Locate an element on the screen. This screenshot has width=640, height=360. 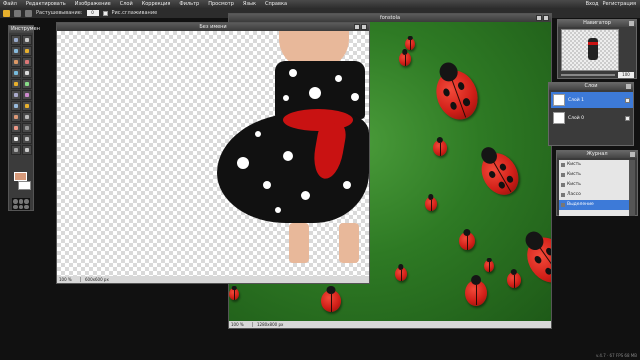
window-buttons is located at coordinates (360, 27).